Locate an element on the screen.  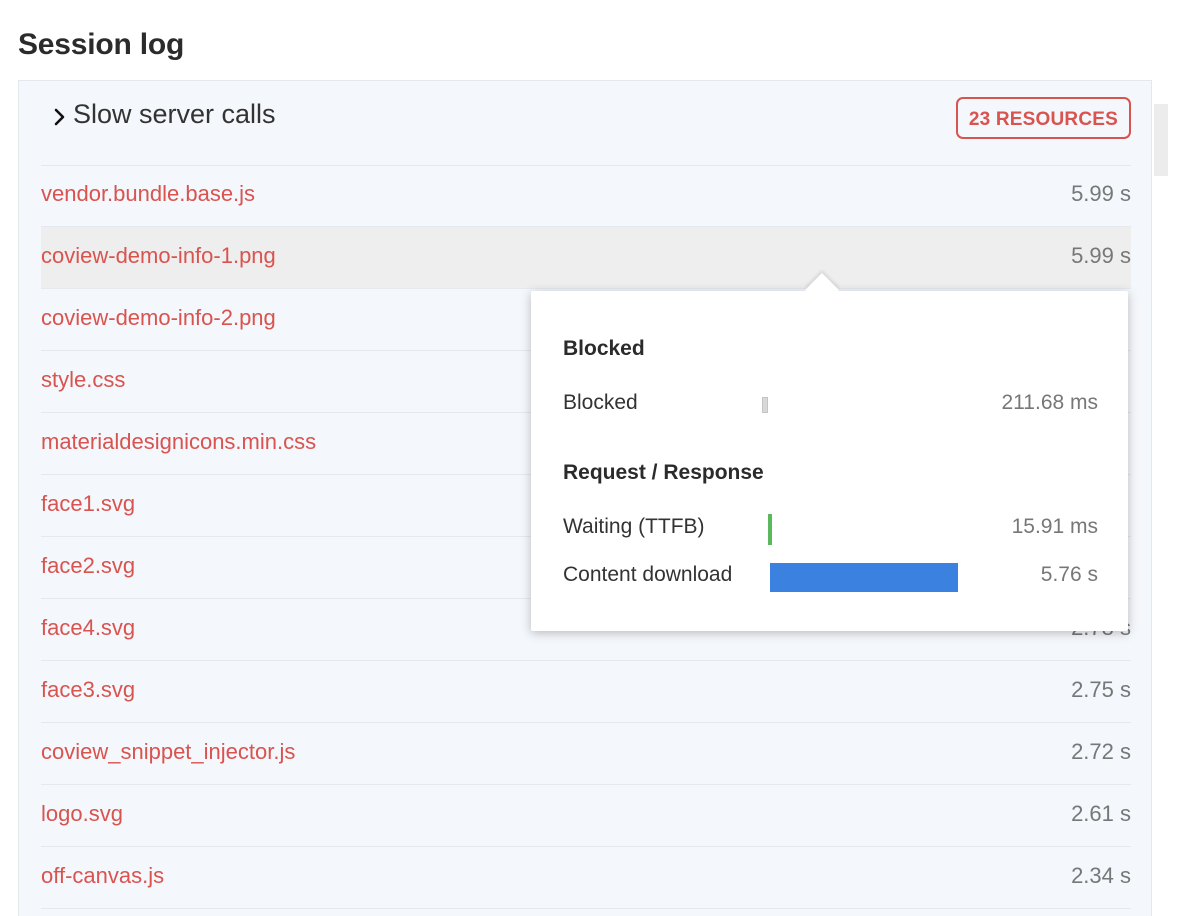
blocked-section-title: Blocked is located at coordinates (604, 348).